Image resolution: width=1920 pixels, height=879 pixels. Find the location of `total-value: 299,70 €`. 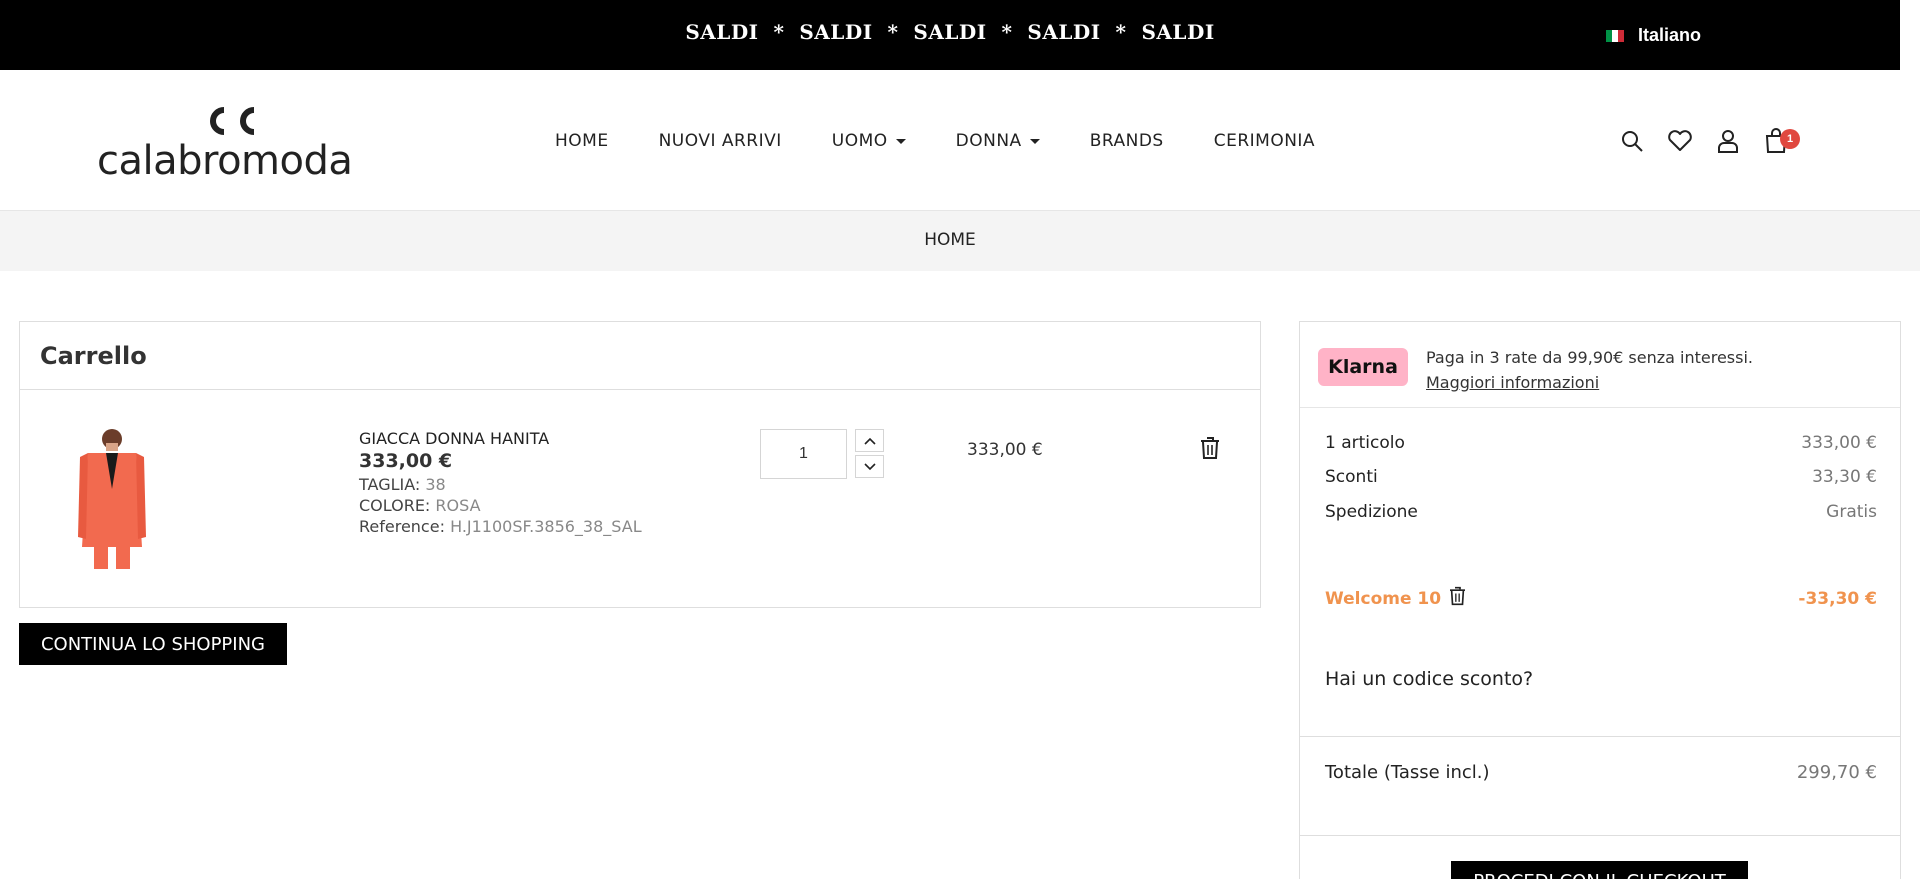

total-value: 299,70 € is located at coordinates (1836, 772).